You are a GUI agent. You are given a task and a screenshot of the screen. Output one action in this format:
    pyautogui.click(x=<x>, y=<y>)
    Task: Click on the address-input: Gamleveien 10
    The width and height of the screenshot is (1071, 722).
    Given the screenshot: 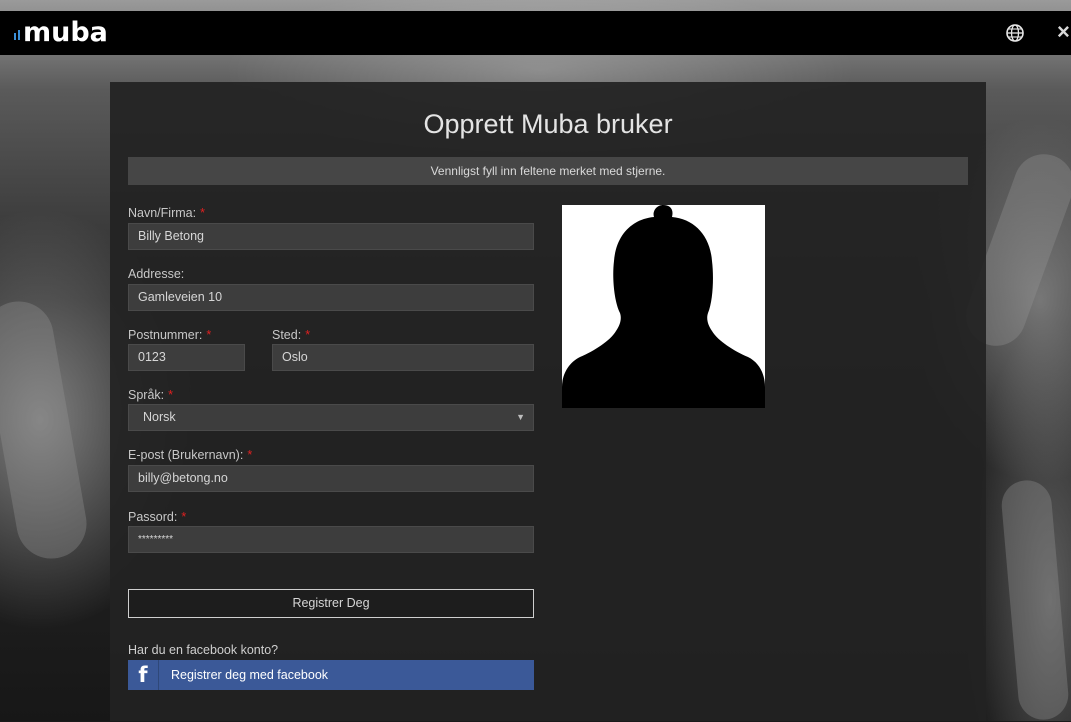 What is the action you would take?
    pyautogui.click(x=331, y=297)
    